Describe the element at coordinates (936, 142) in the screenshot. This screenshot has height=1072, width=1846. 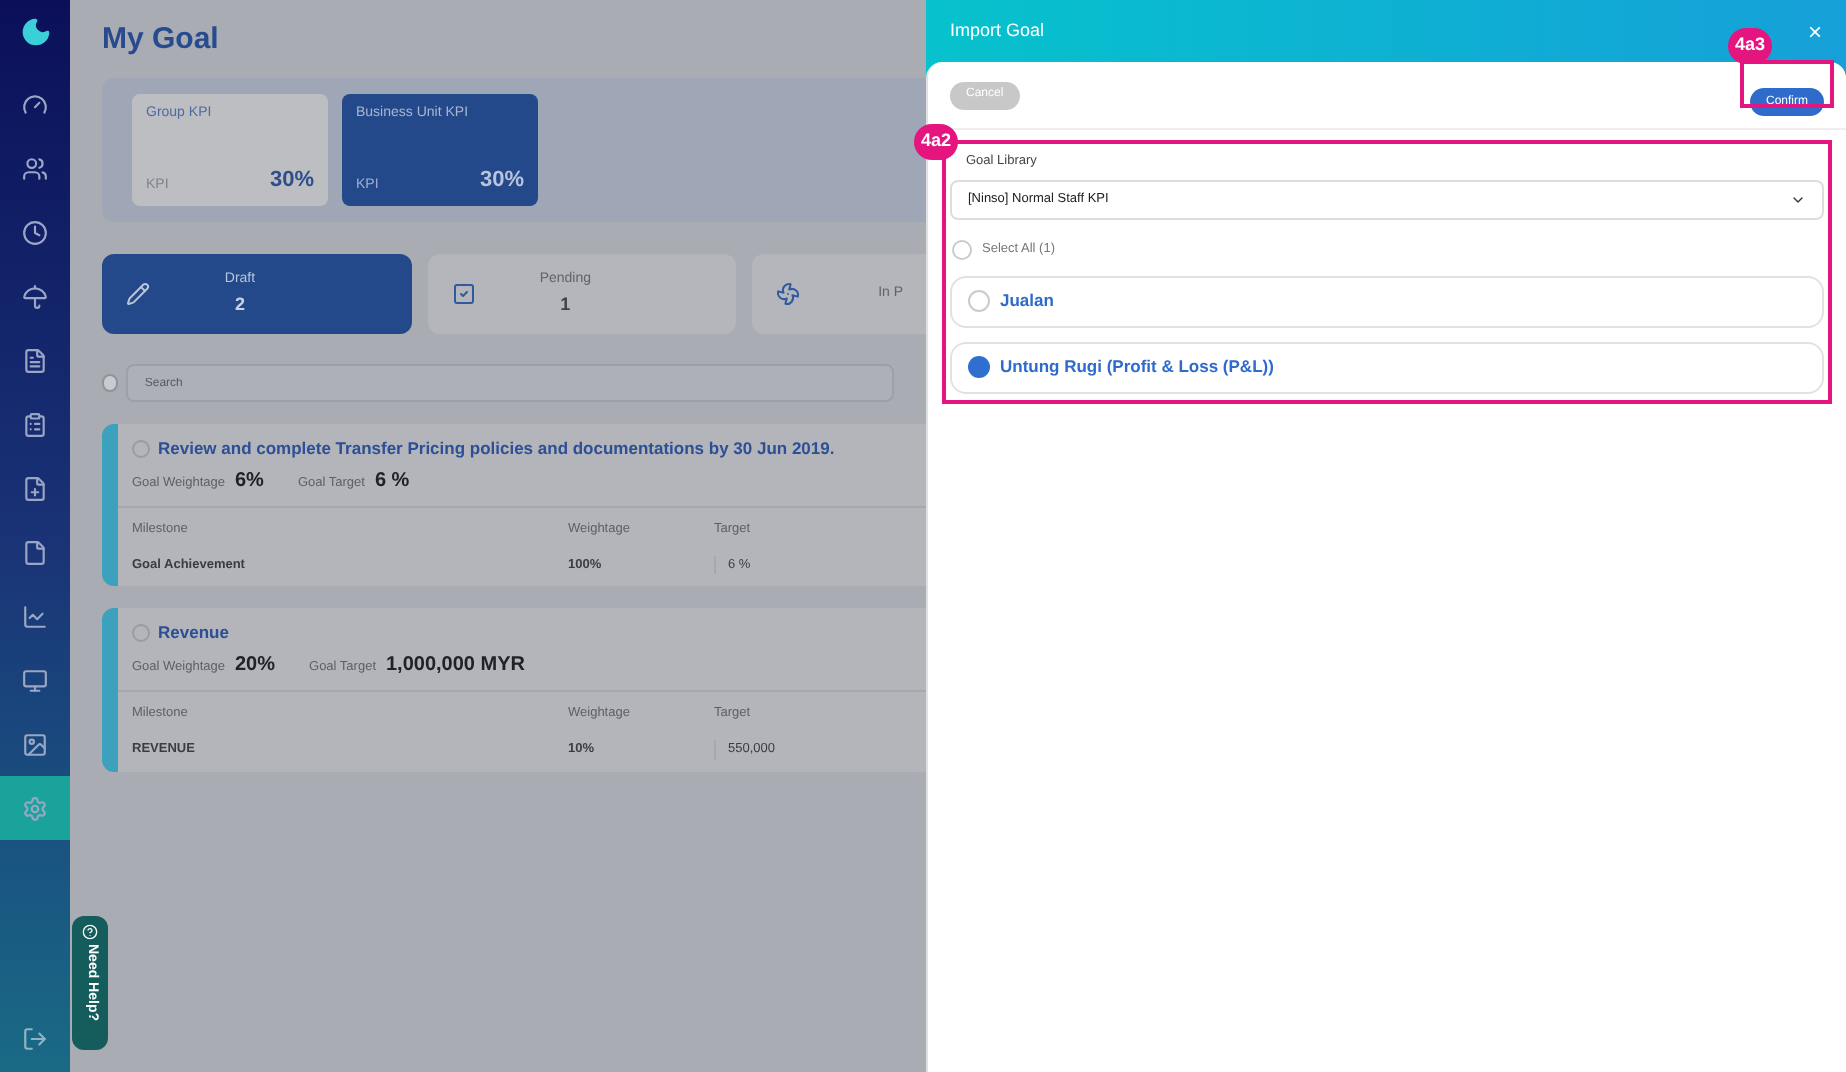
I see `callout-badge: 4a2` at that location.